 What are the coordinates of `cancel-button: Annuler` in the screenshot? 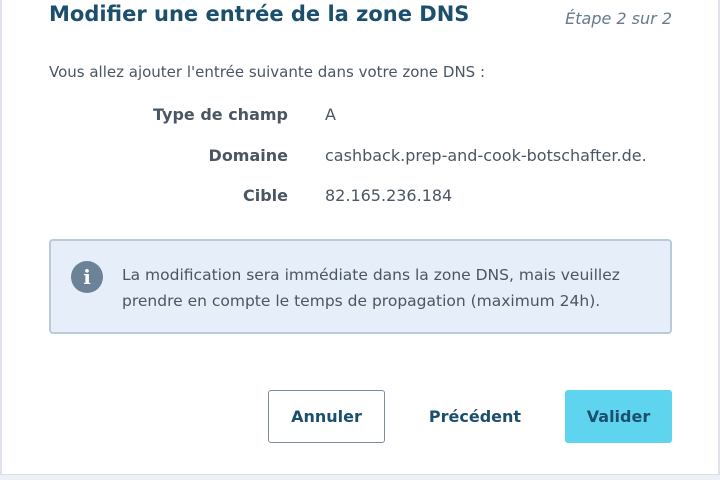 It's located at (326, 416).